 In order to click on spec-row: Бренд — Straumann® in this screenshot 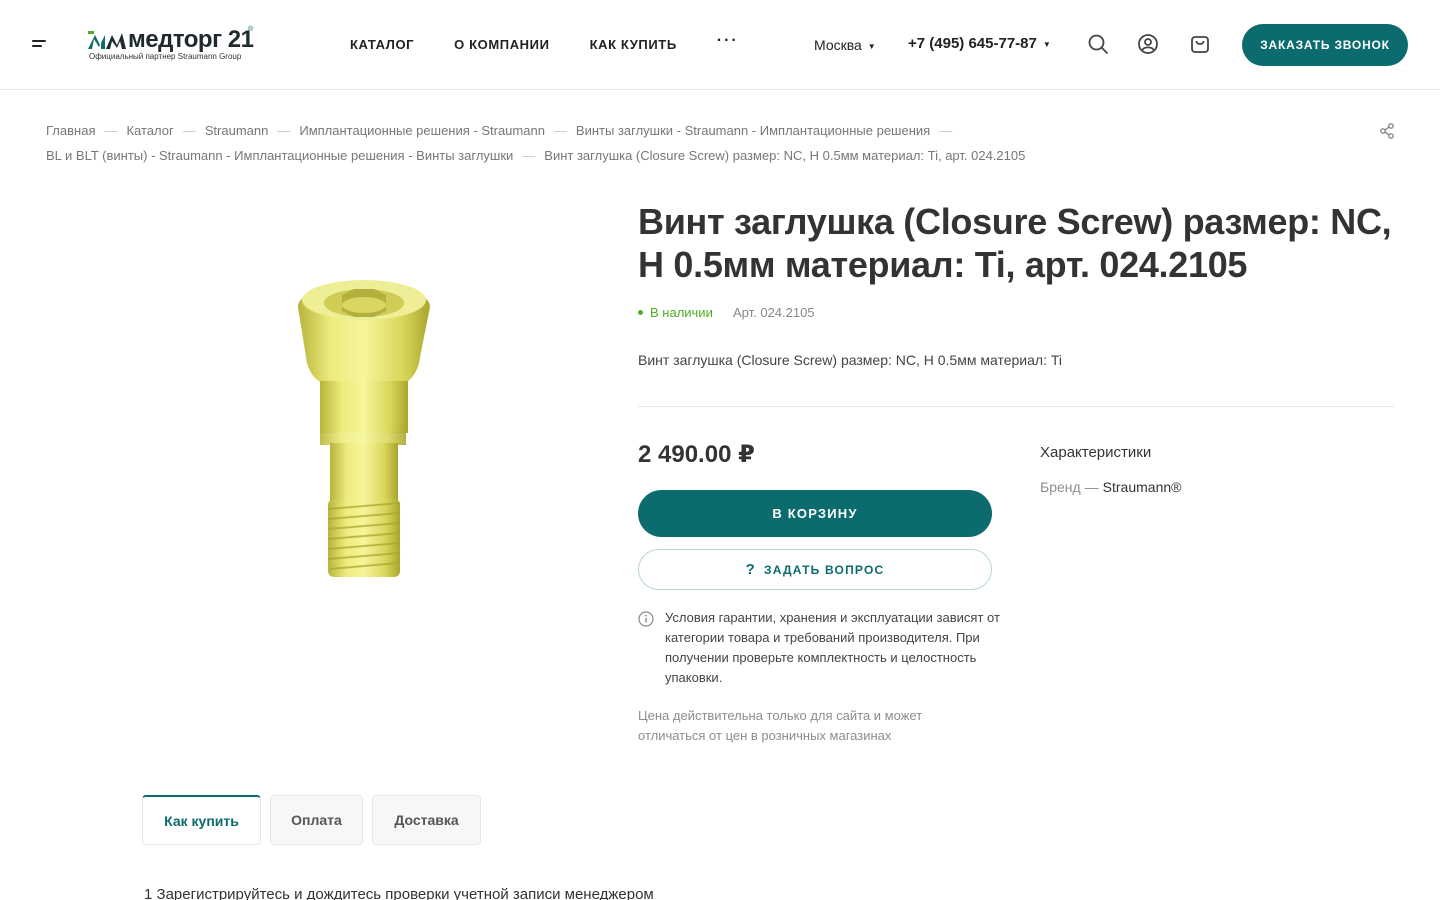, I will do `click(1110, 487)`.